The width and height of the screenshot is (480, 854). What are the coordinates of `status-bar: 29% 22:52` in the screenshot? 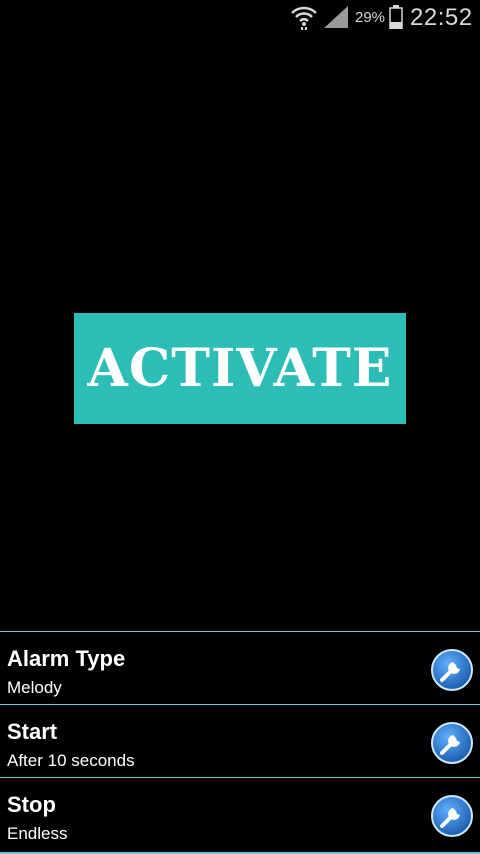 It's located at (240, 18).